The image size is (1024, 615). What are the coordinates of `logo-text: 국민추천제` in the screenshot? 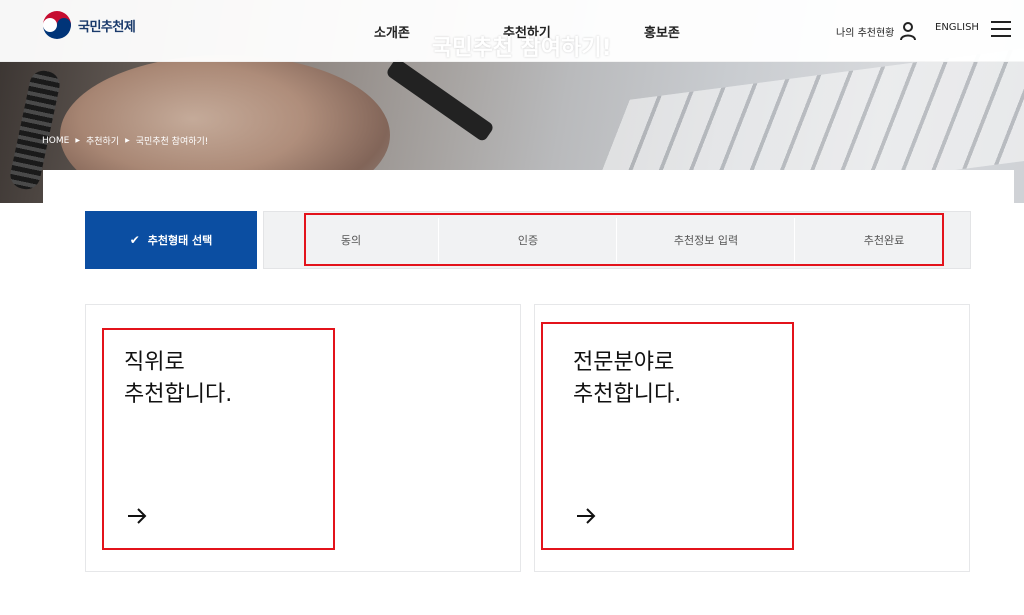 It's located at (107, 27).